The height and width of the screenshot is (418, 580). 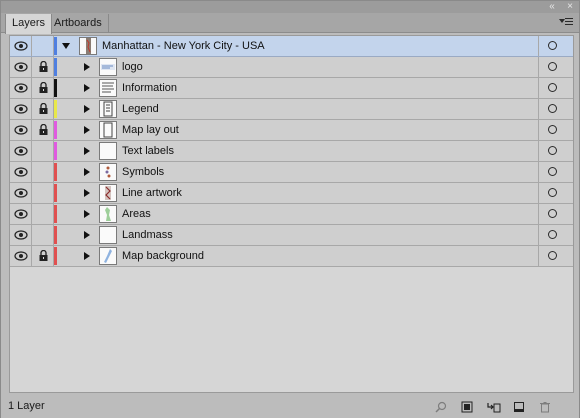 What do you see at coordinates (143, 172) in the screenshot?
I see `layer-name: Symbols` at bounding box center [143, 172].